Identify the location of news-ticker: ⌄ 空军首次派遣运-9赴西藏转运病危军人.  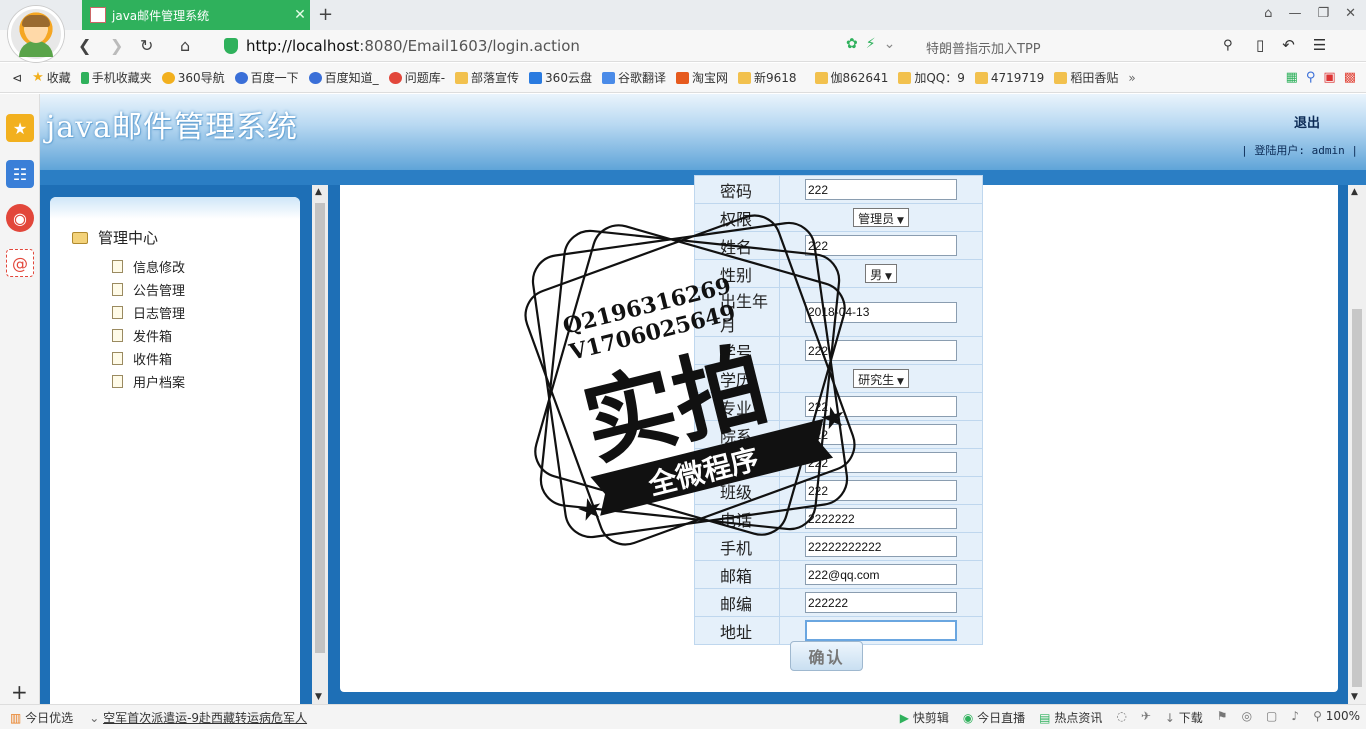
(198, 717).